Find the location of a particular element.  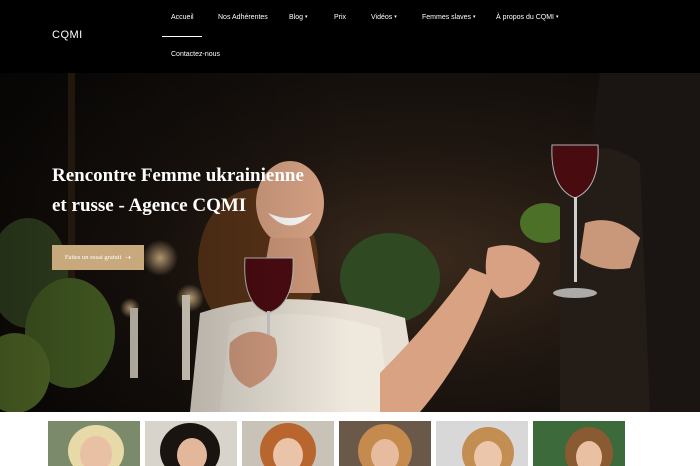

nav-label: Contactez-nous is located at coordinates (196, 54).